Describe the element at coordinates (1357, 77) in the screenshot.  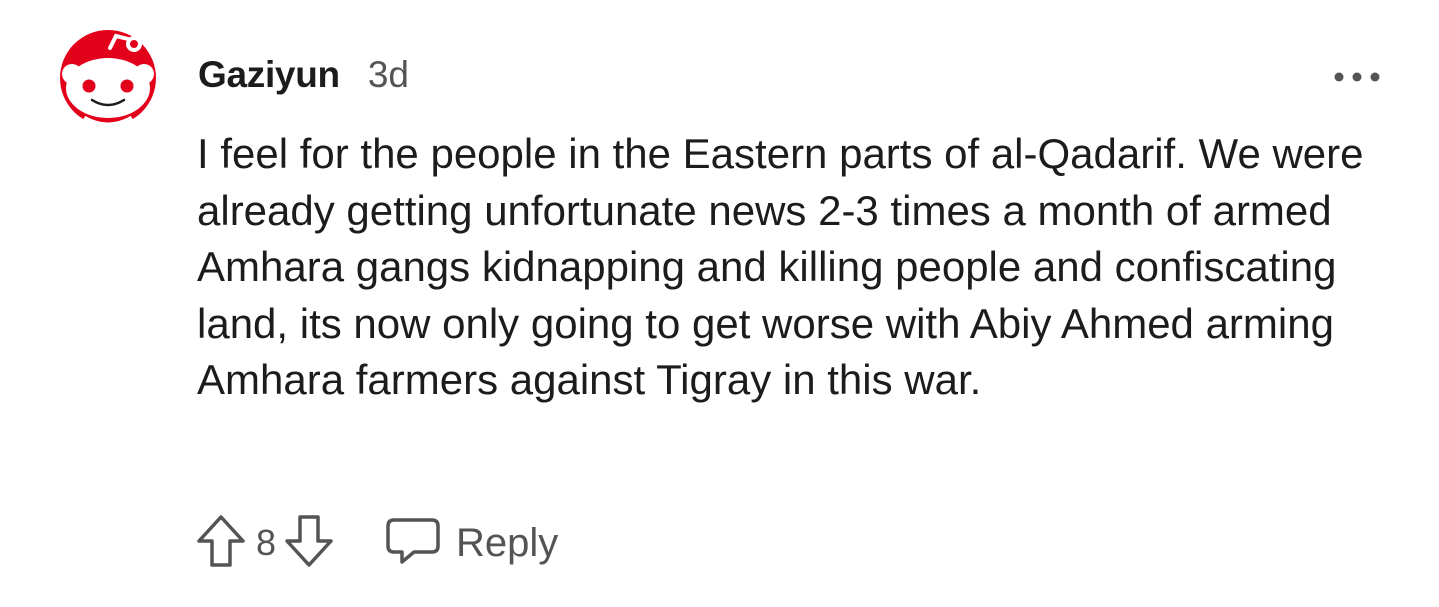
I see `more-options-icon` at that location.